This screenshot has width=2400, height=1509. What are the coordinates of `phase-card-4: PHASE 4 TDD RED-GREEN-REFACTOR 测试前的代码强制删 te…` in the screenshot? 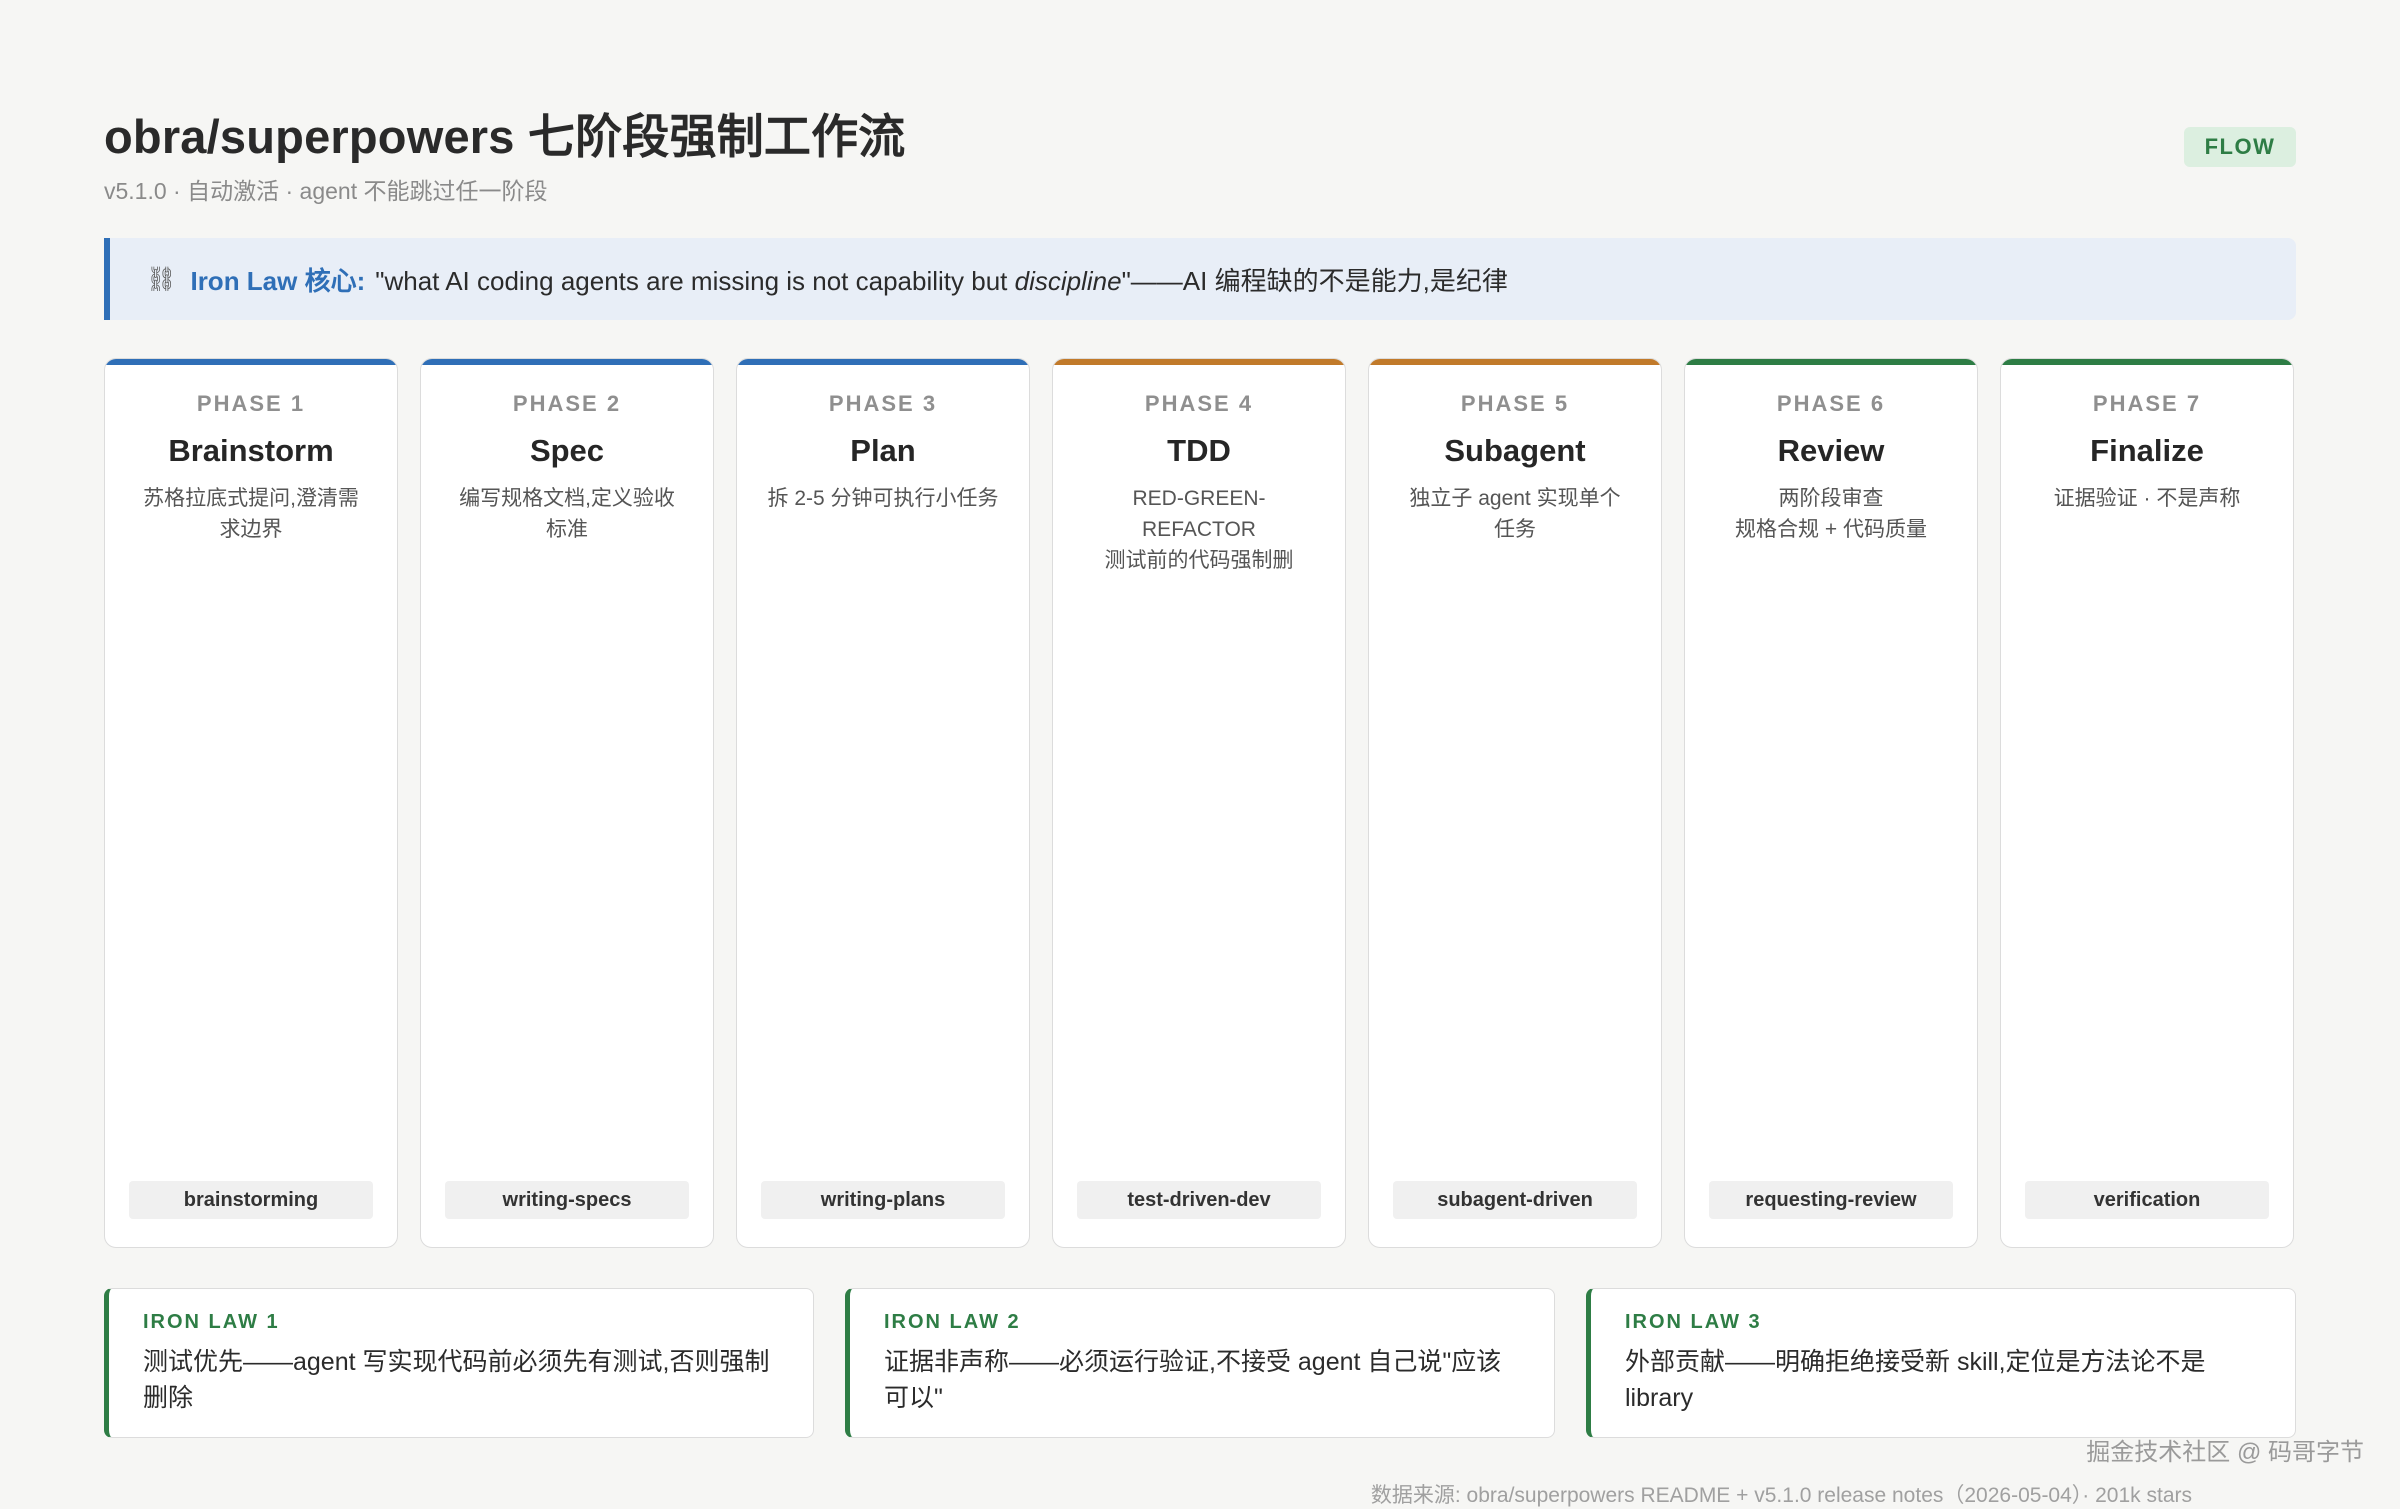 It's located at (1199, 803).